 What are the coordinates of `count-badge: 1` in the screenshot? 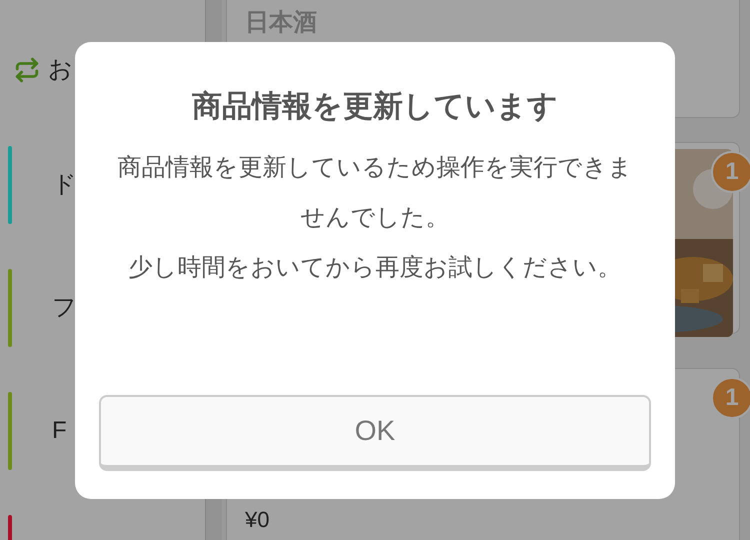 It's located at (730, 398).